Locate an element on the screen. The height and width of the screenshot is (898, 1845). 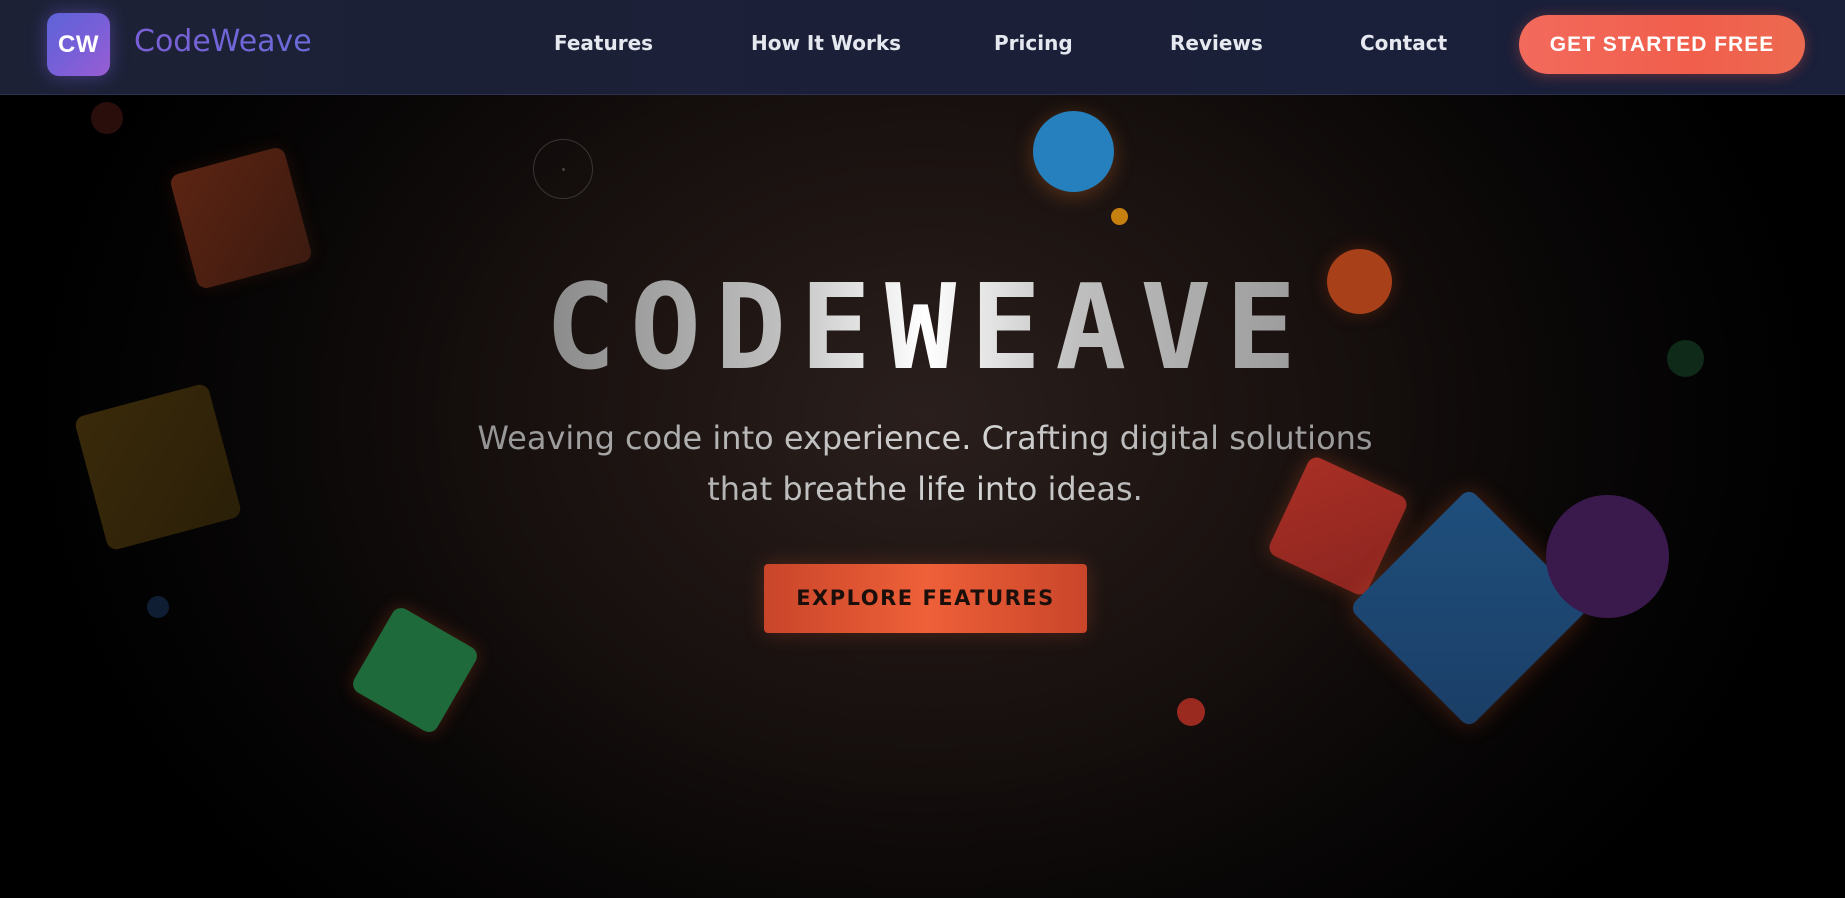
decor-dot-red is located at coordinates (1191, 712).